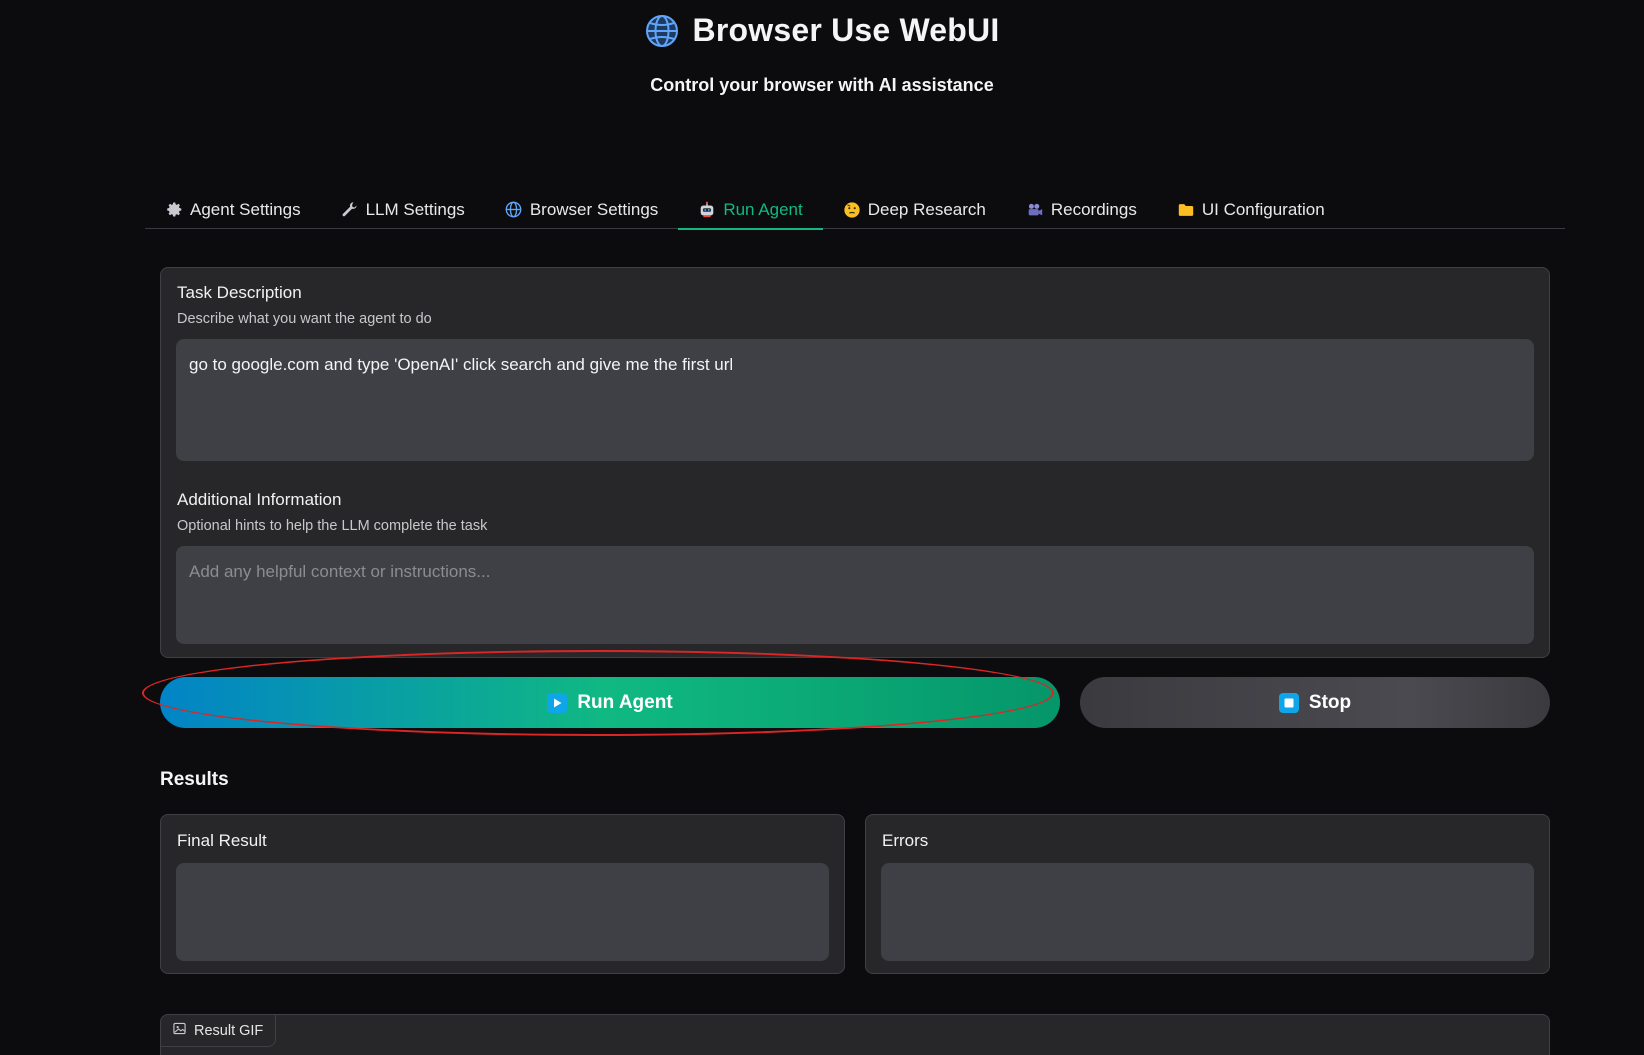 This screenshot has height=1055, width=1644. I want to click on play-icon, so click(557, 702).